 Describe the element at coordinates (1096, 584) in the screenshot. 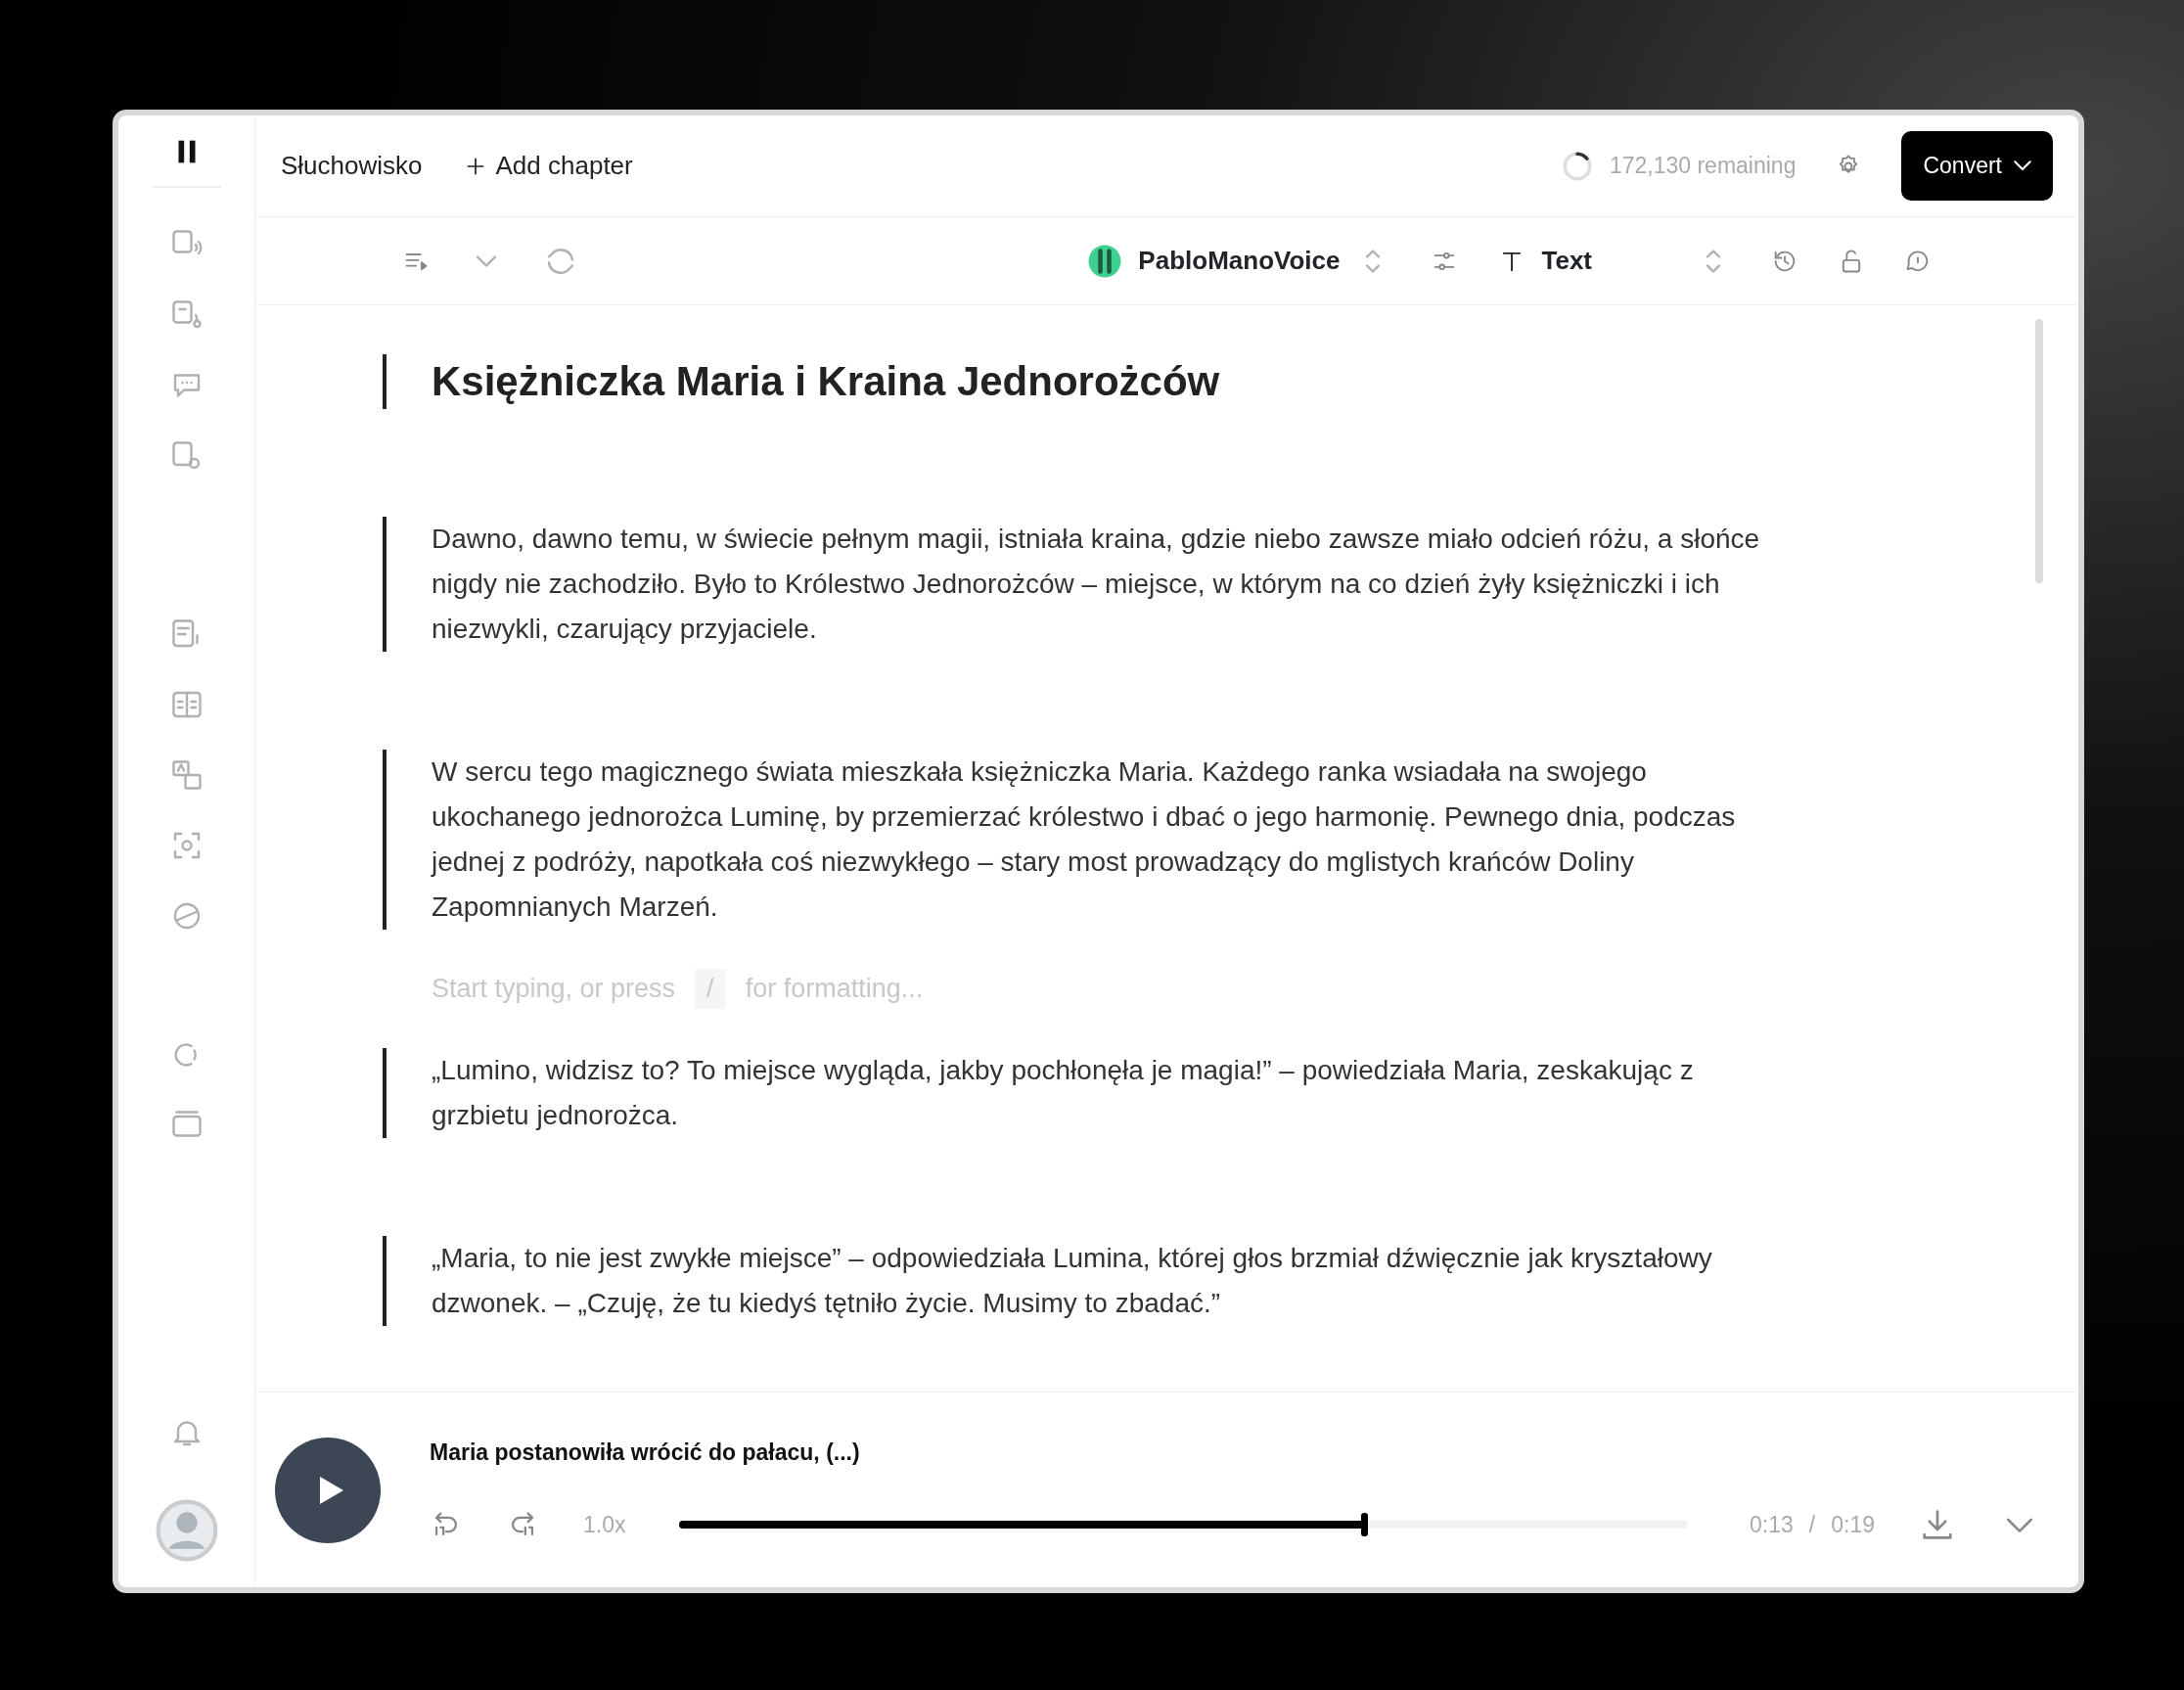

I see `paragraph: Dawno, dawno temu, w świecie pełnym magii, istniała kraina, gdzie niebo zawsze miało odcień różu, a słońce nigdy nie zachodziło. Było to Królestwo Jednorożców – miejsce, w którym na co dzień żyły księżniczki i ich niezwykli, czarujący przyjaciele.` at that location.